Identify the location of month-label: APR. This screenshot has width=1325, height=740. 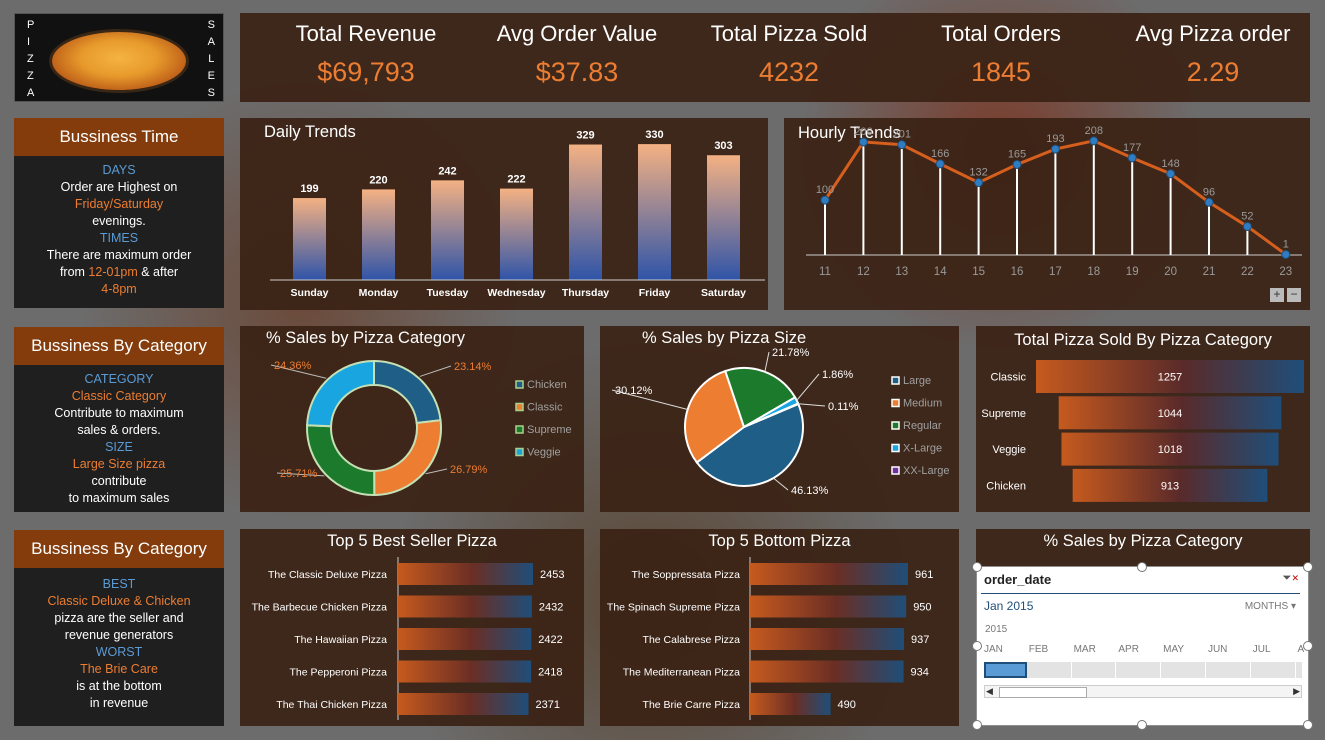
(1128, 649).